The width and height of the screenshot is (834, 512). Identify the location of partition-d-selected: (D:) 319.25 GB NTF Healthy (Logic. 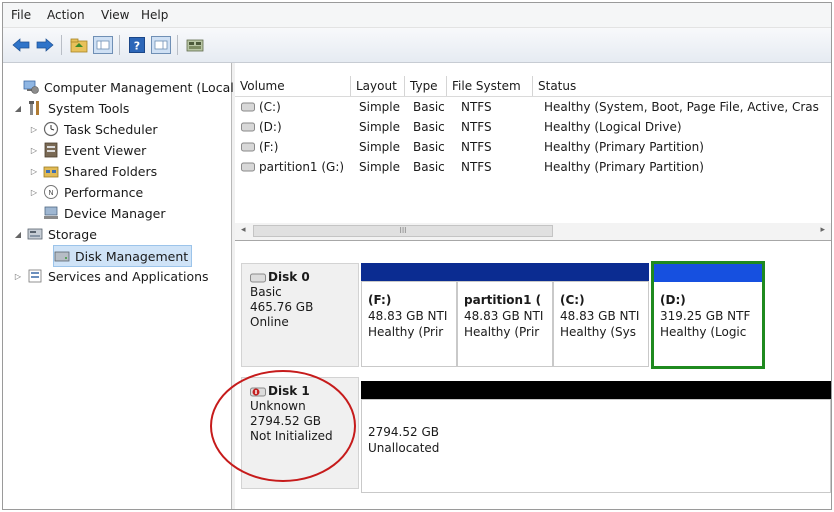
(708, 315).